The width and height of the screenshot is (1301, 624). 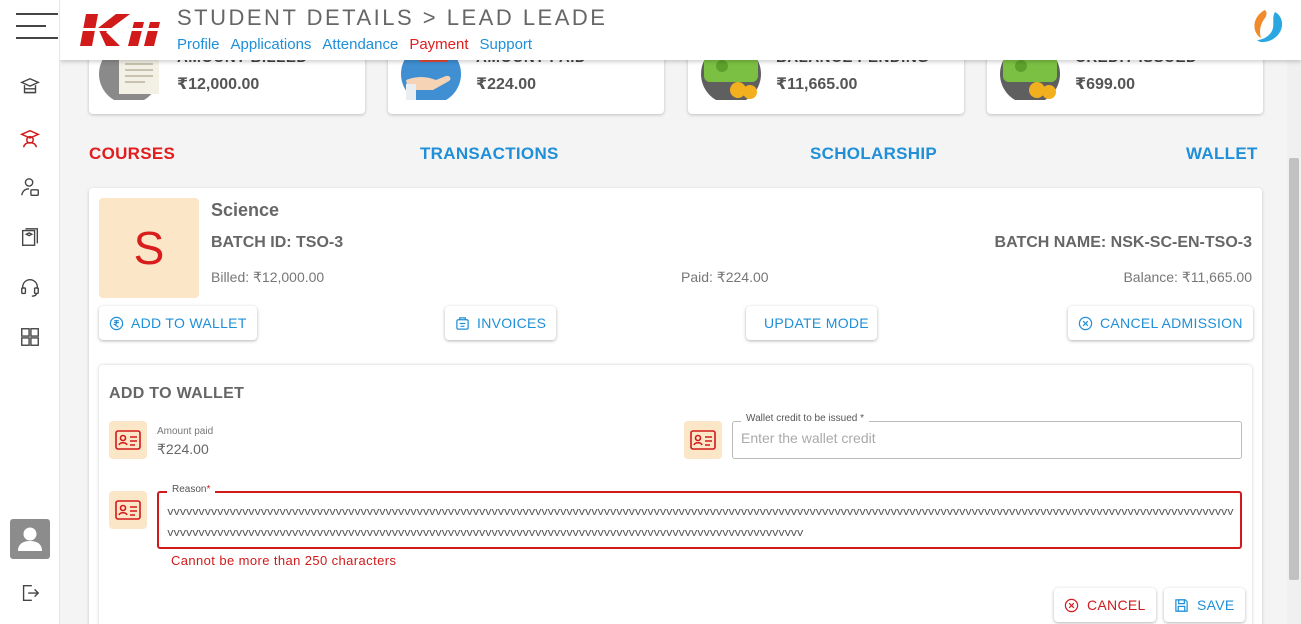 I want to click on cancel-admission-button: CANCEL ADMISSION, so click(x=1160, y=323).